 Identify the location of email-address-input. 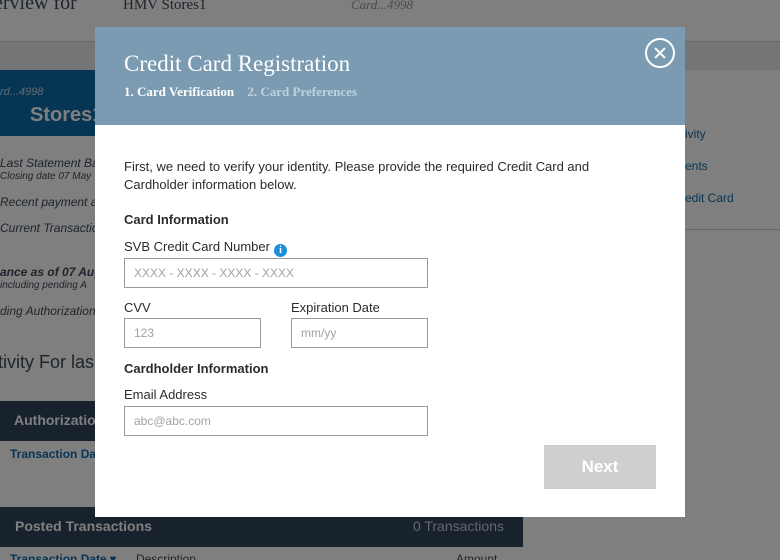
(276, 421).